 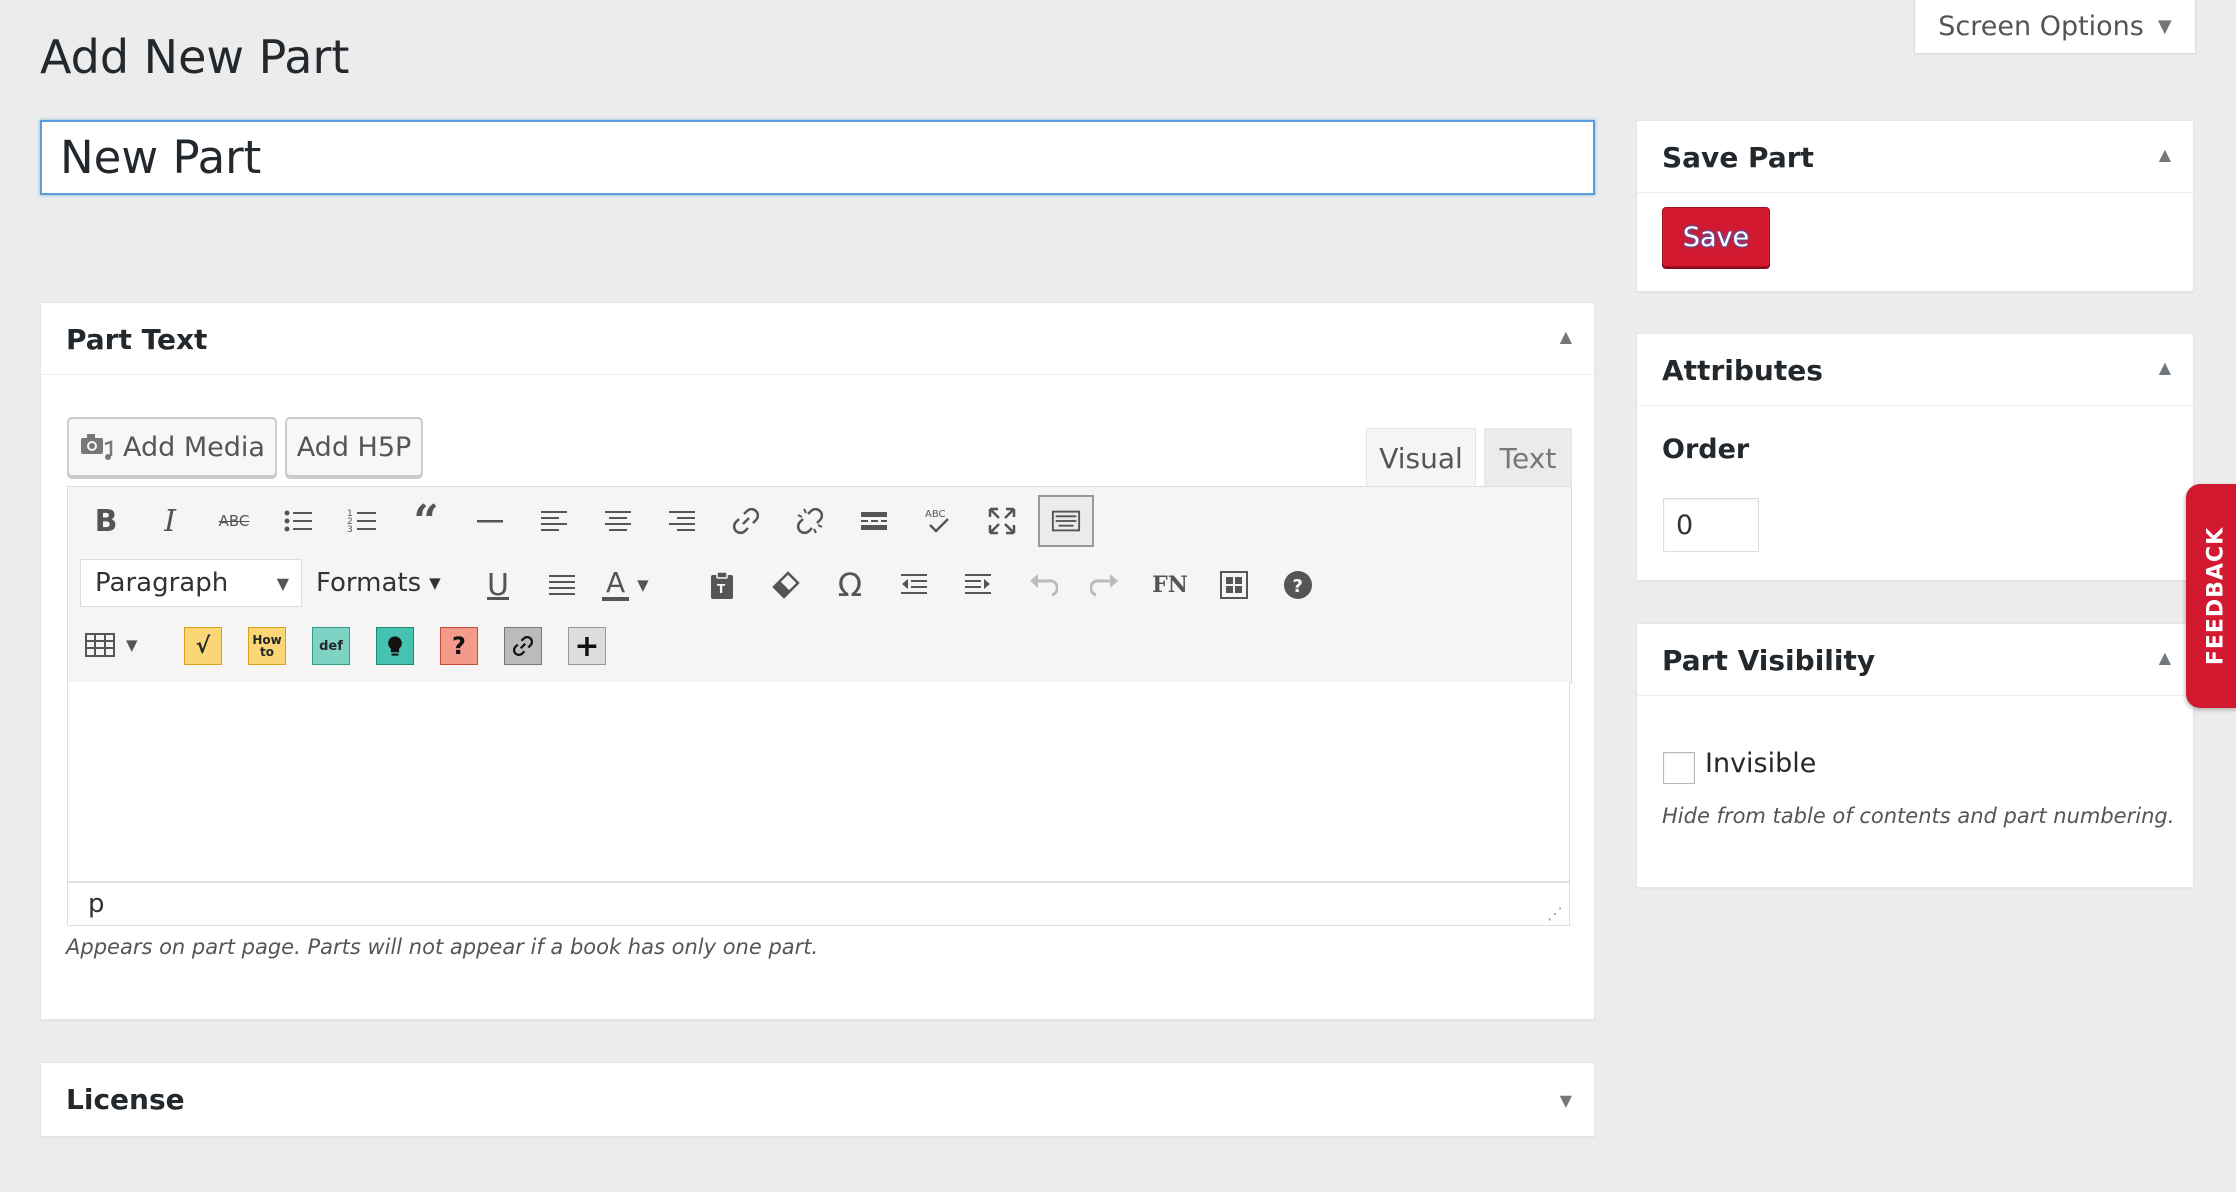 What do you see at coordinates (746, 521) in the screenshot?
I see `insert-link-button` at bounding box center [746, 521].